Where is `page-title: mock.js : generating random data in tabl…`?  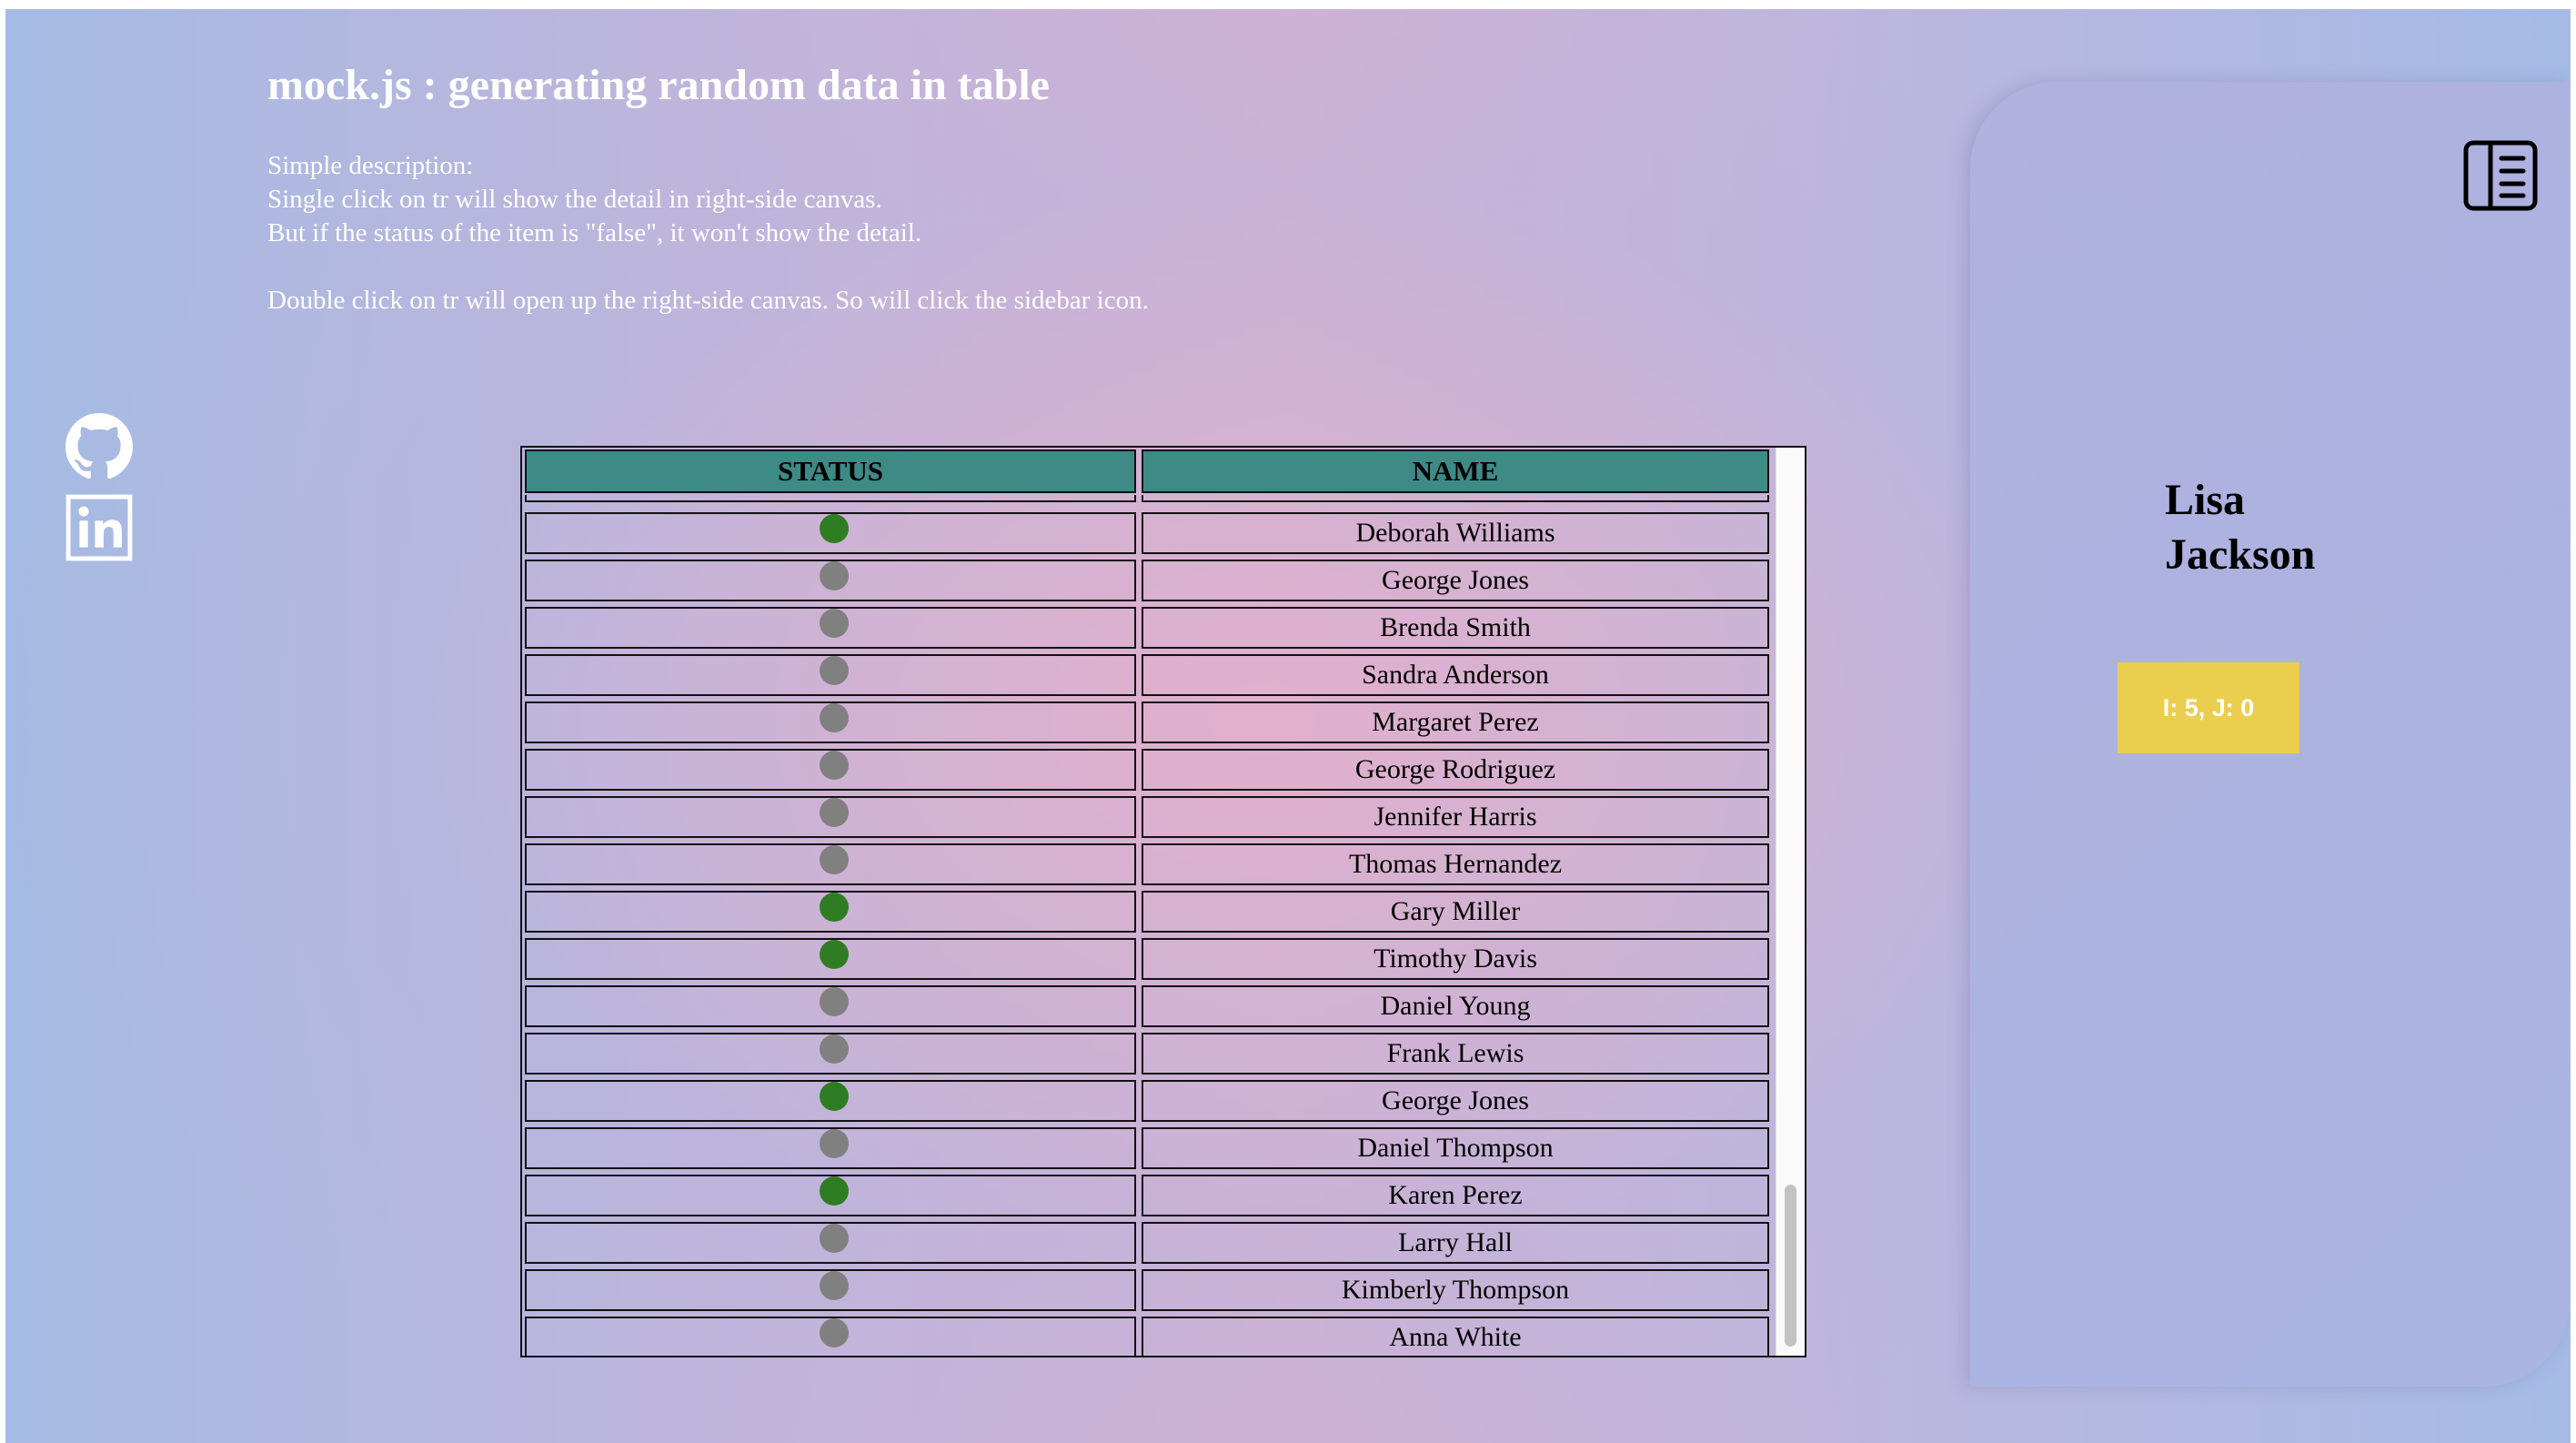
page-title: mock.js : generating random data in tabl… is located at coordinates (658, 85).